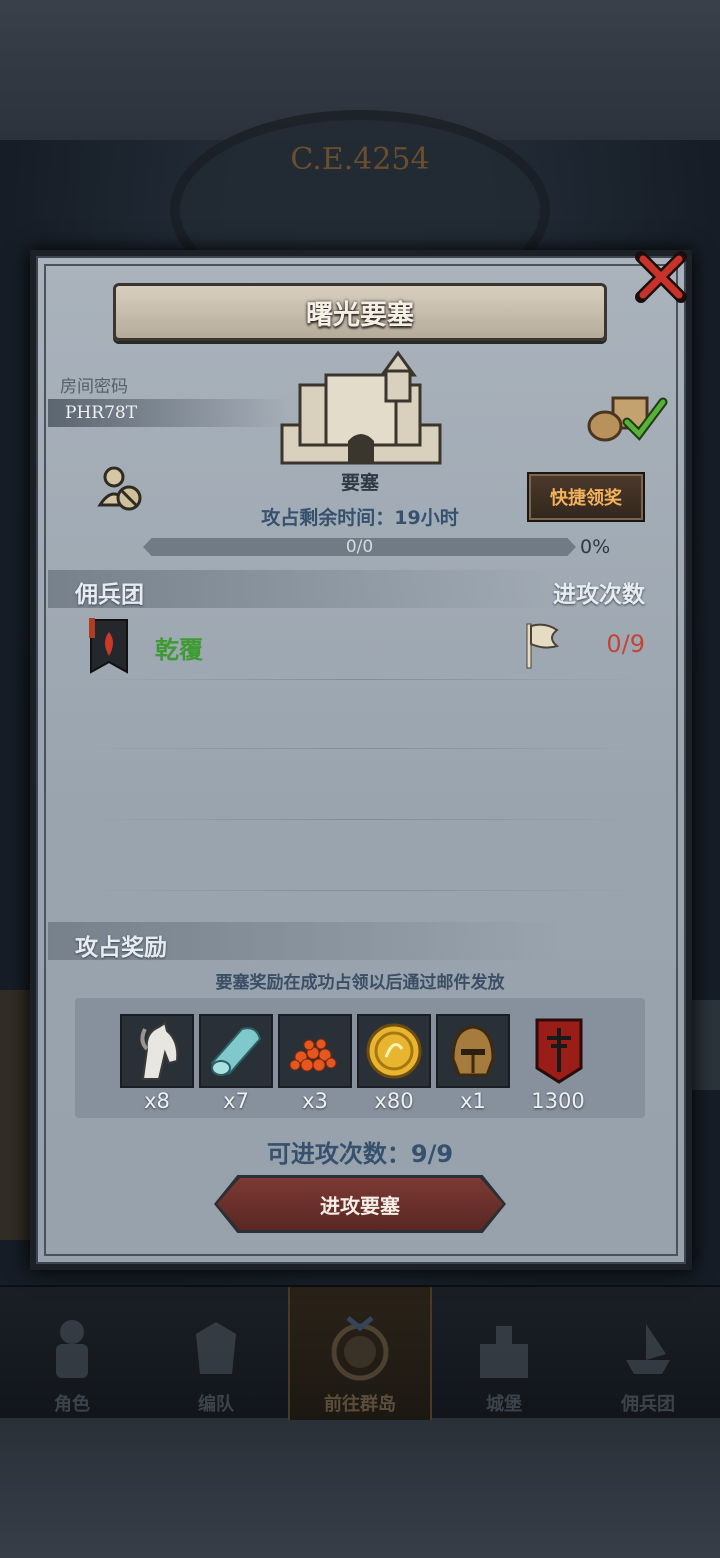 This screenshot has width=720, height=1558. I want to click on progress-percent: 0%, so click(595, 547).